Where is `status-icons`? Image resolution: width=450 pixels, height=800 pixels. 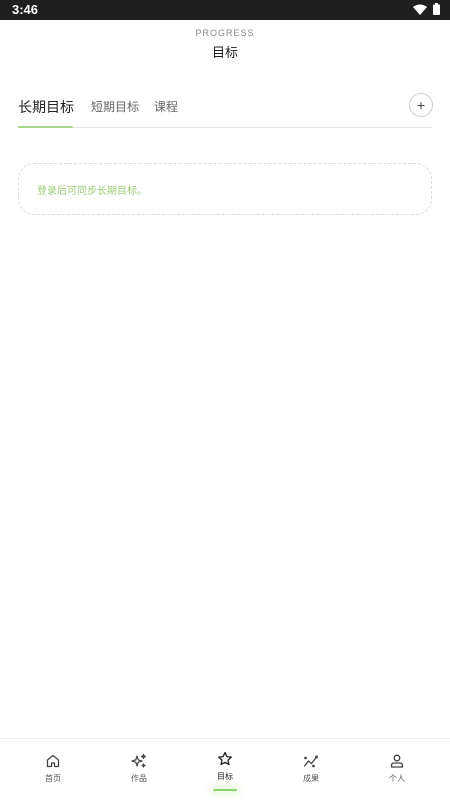
status-icons is located at coordinates (426, 9).